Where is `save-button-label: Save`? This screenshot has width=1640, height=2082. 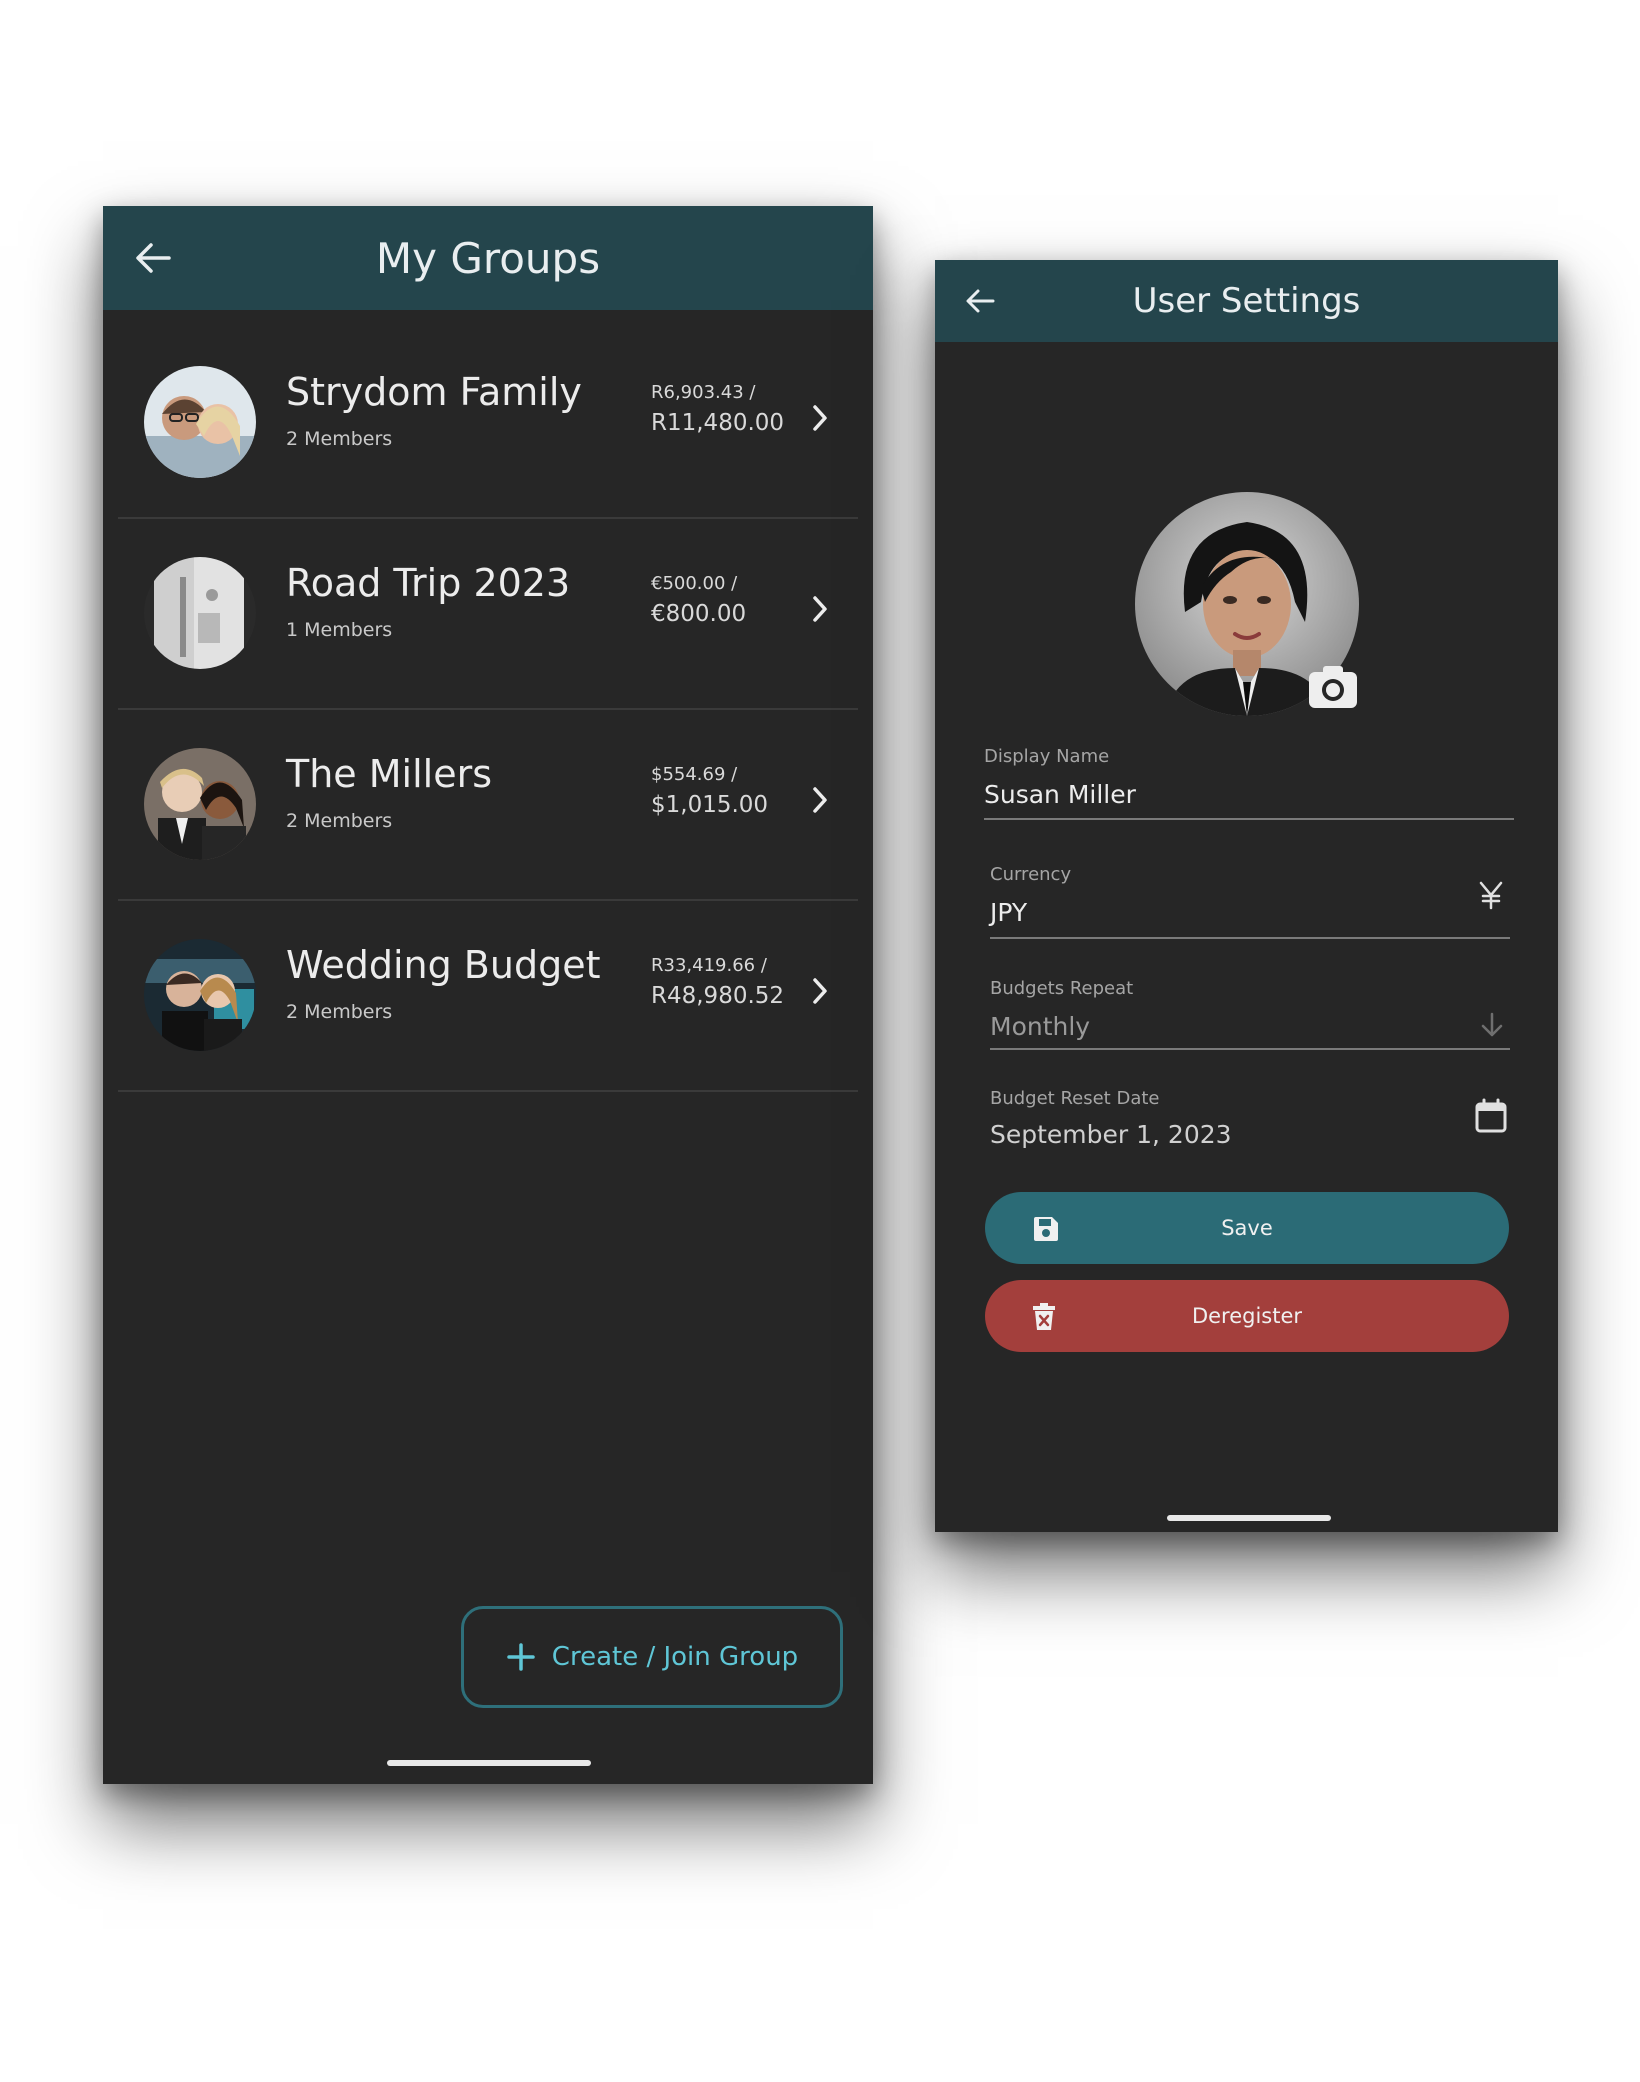
save-button-label: Save is located at coordinates (1247, 1228).